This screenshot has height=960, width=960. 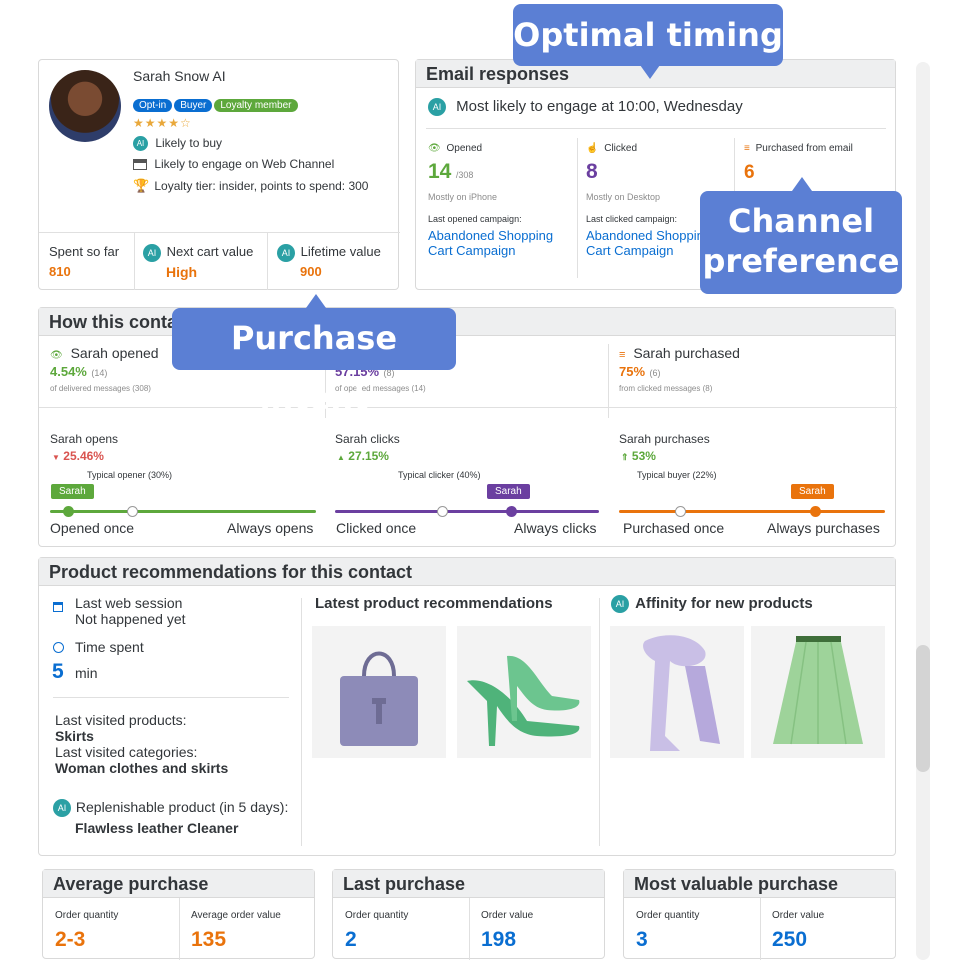 I want to click on handbag-product-image, so click(x=379, y=692).